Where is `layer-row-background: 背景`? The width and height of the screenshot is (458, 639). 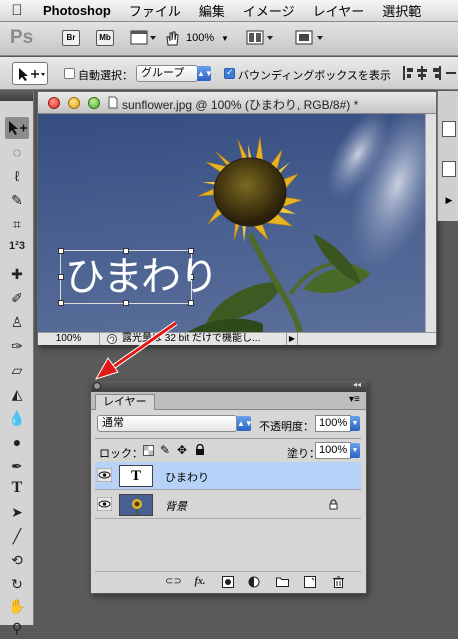 layer-row-background: 背景 is located at coordinates (228, 505).